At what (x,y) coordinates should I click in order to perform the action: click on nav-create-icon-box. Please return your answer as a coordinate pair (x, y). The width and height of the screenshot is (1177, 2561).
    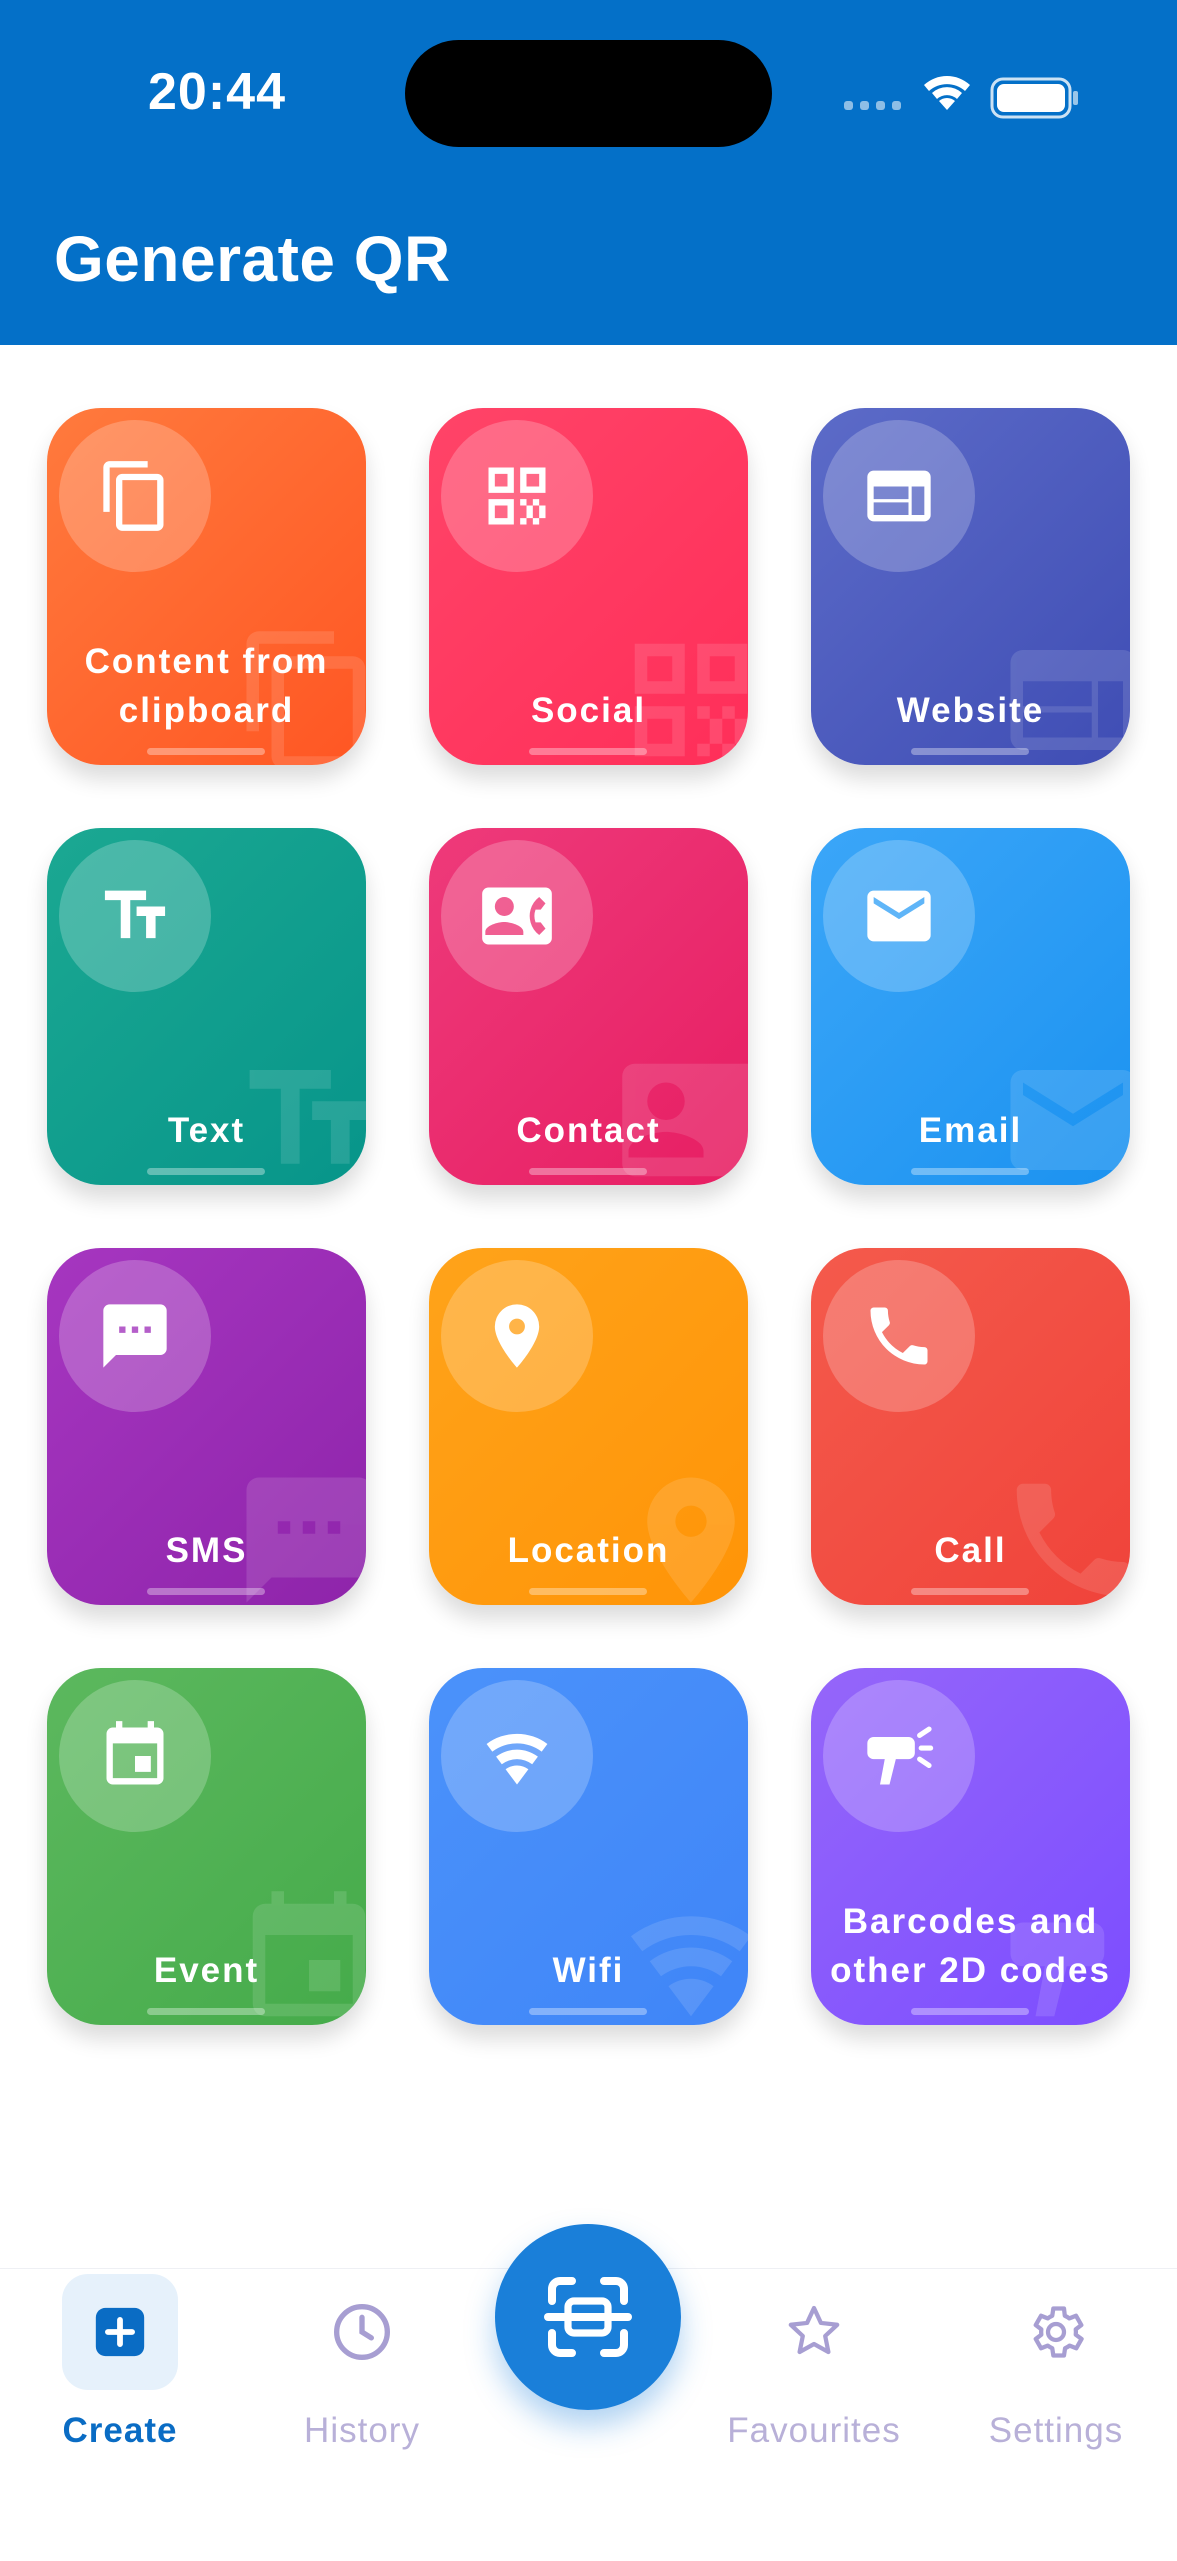
    Looking at the image, I should click on (120, 2332).